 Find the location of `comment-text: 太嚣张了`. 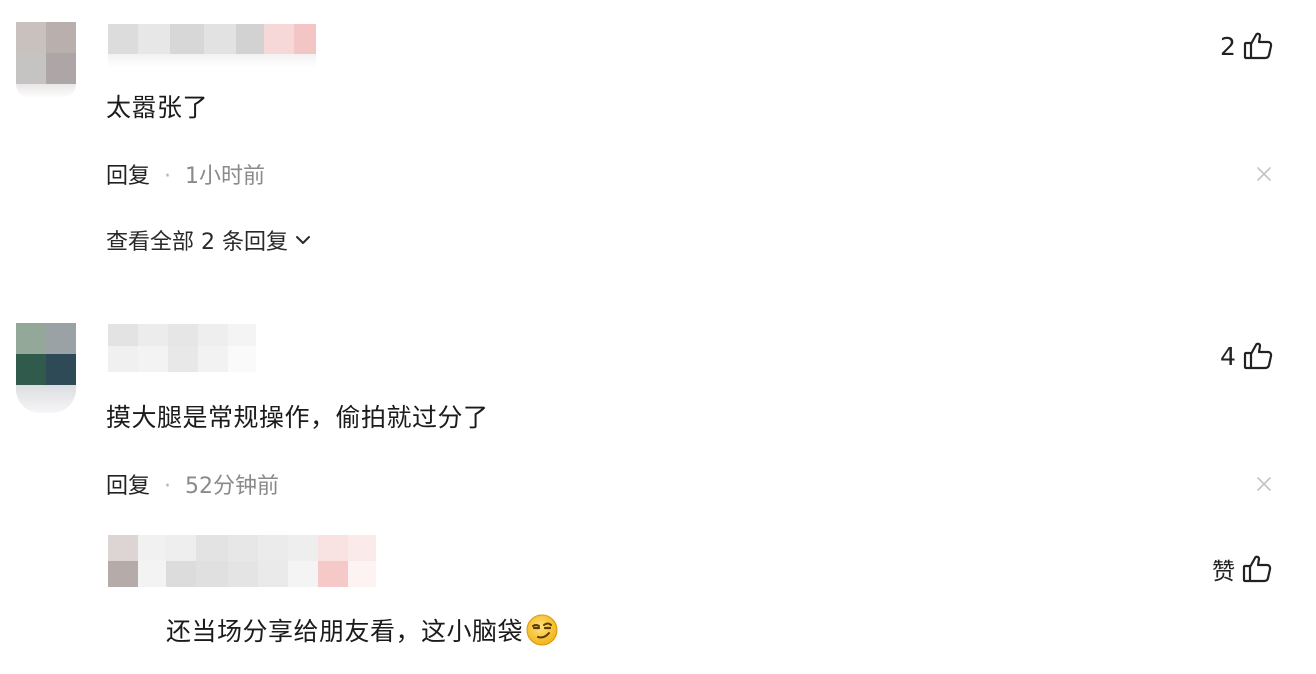

comment-text: 太嚣张了 is located at coordinates (157, 107).